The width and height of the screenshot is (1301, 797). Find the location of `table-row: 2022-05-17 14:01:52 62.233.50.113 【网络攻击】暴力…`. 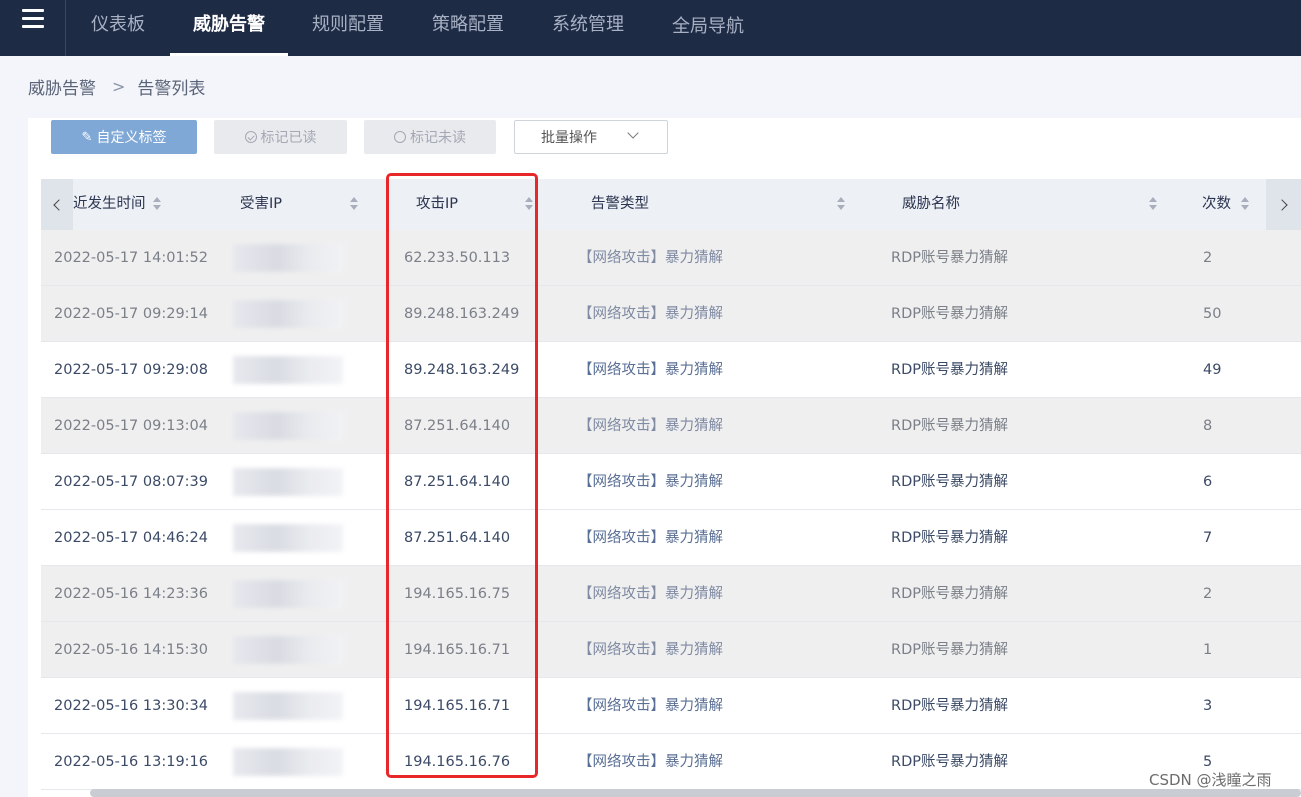

table-row: 2022-05-17 14:01:52 62.233.50.113 【网络攻击】暴力… is located at coordinates (671, 258).